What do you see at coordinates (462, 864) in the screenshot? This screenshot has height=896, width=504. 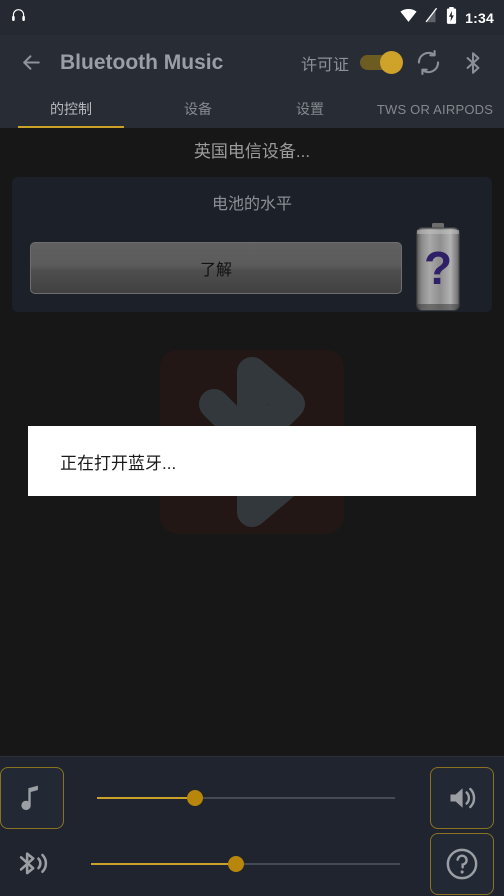 I see `help-circle-icon` at bounding box center [462, 864].